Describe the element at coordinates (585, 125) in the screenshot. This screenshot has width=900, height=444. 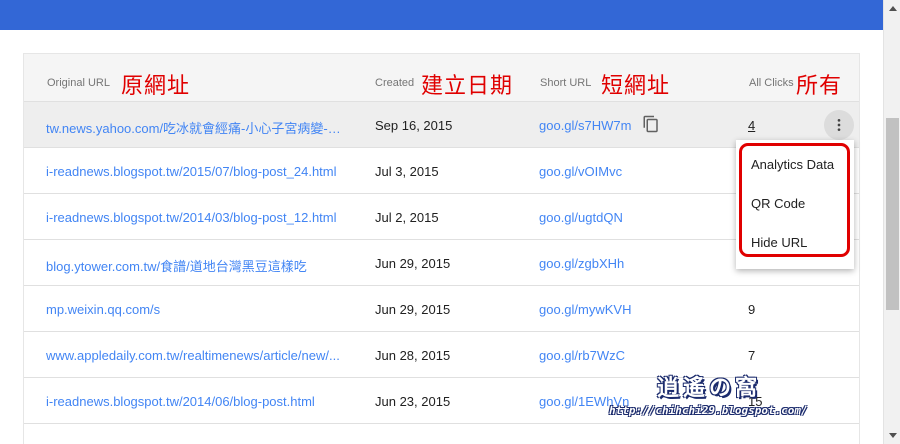
I see `short-url-link: goo.gl/s7HW7m` at that location.